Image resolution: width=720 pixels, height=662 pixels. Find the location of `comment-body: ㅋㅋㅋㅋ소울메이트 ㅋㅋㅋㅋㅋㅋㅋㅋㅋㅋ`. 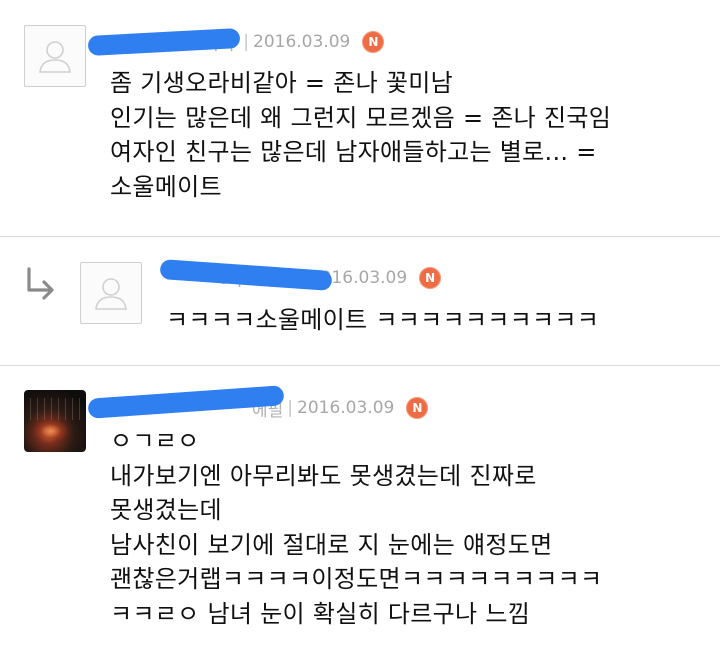

comment-body: ㅋㅋㅋㅋ소울메이트 ㅋㅋㅋㅋㅋㅋㅋㅋㅋㅋ is located at coordinates (382, 320).